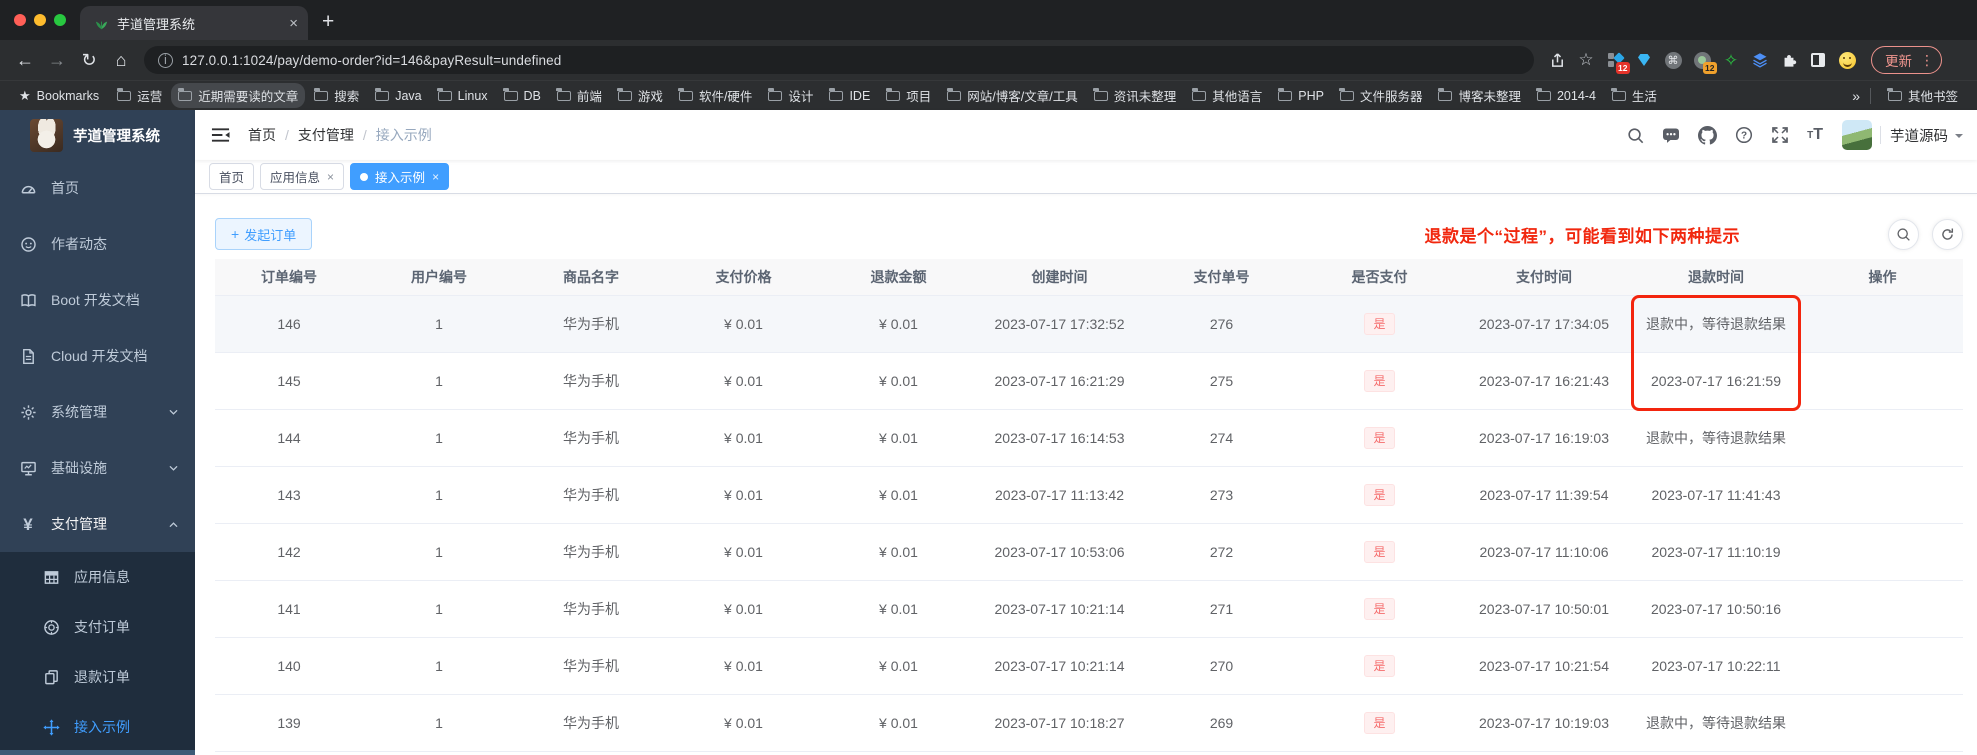 This screenshot has height=755, width=1977. Describe the element at coordinates (1635, 135) in the screenshot. I see `search-icon` at that location.